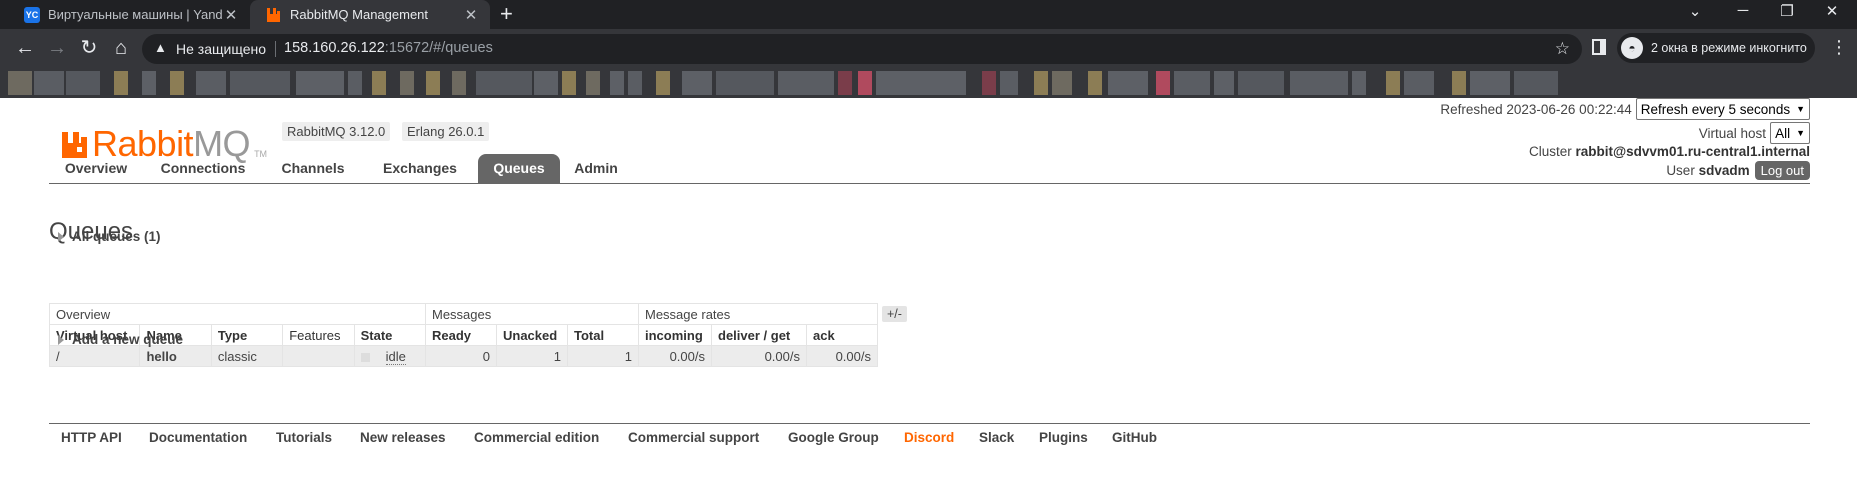  Describe the element at coordinates (1716, 48) in the screenshot. I see `incognito-badge: ◓ 2 окна в режиме инкогнито` at that location.